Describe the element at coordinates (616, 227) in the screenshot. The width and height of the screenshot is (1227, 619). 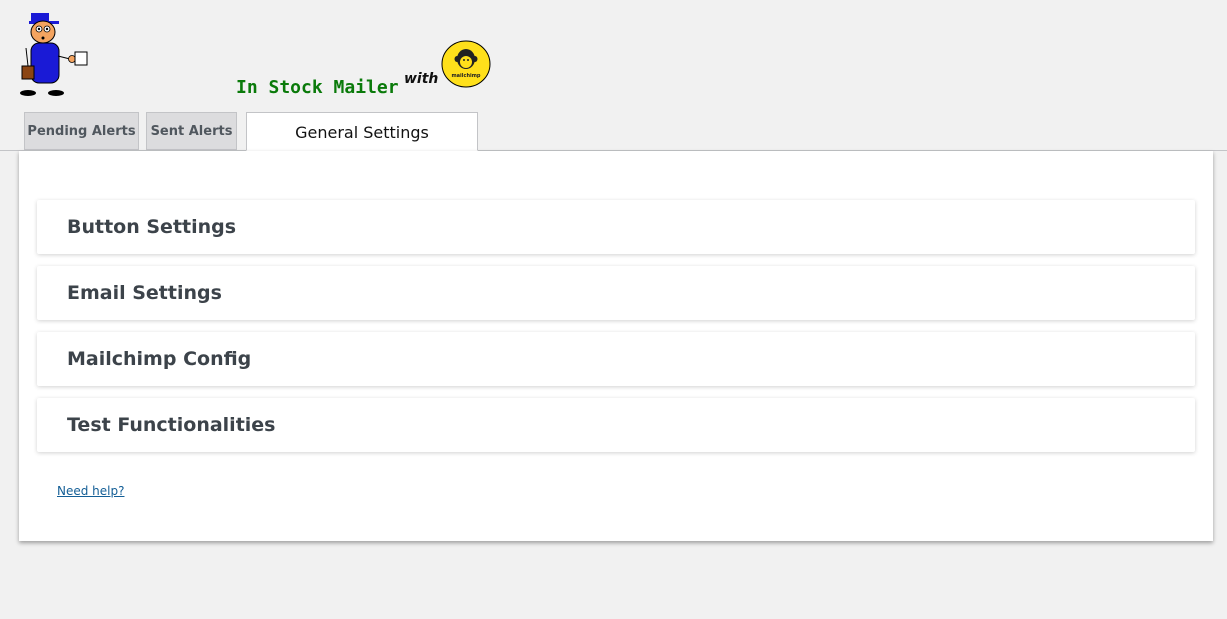
I see `section-button-settings: Button Settings` at that location.